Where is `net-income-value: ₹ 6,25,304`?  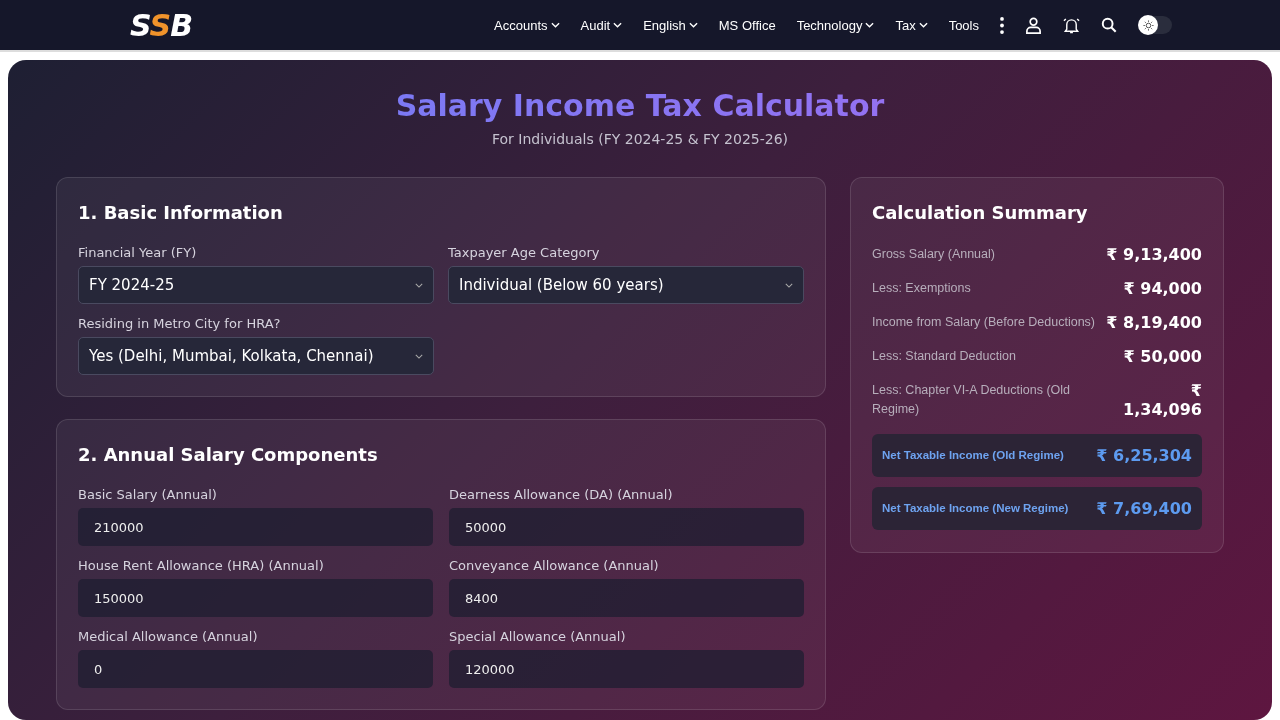 net-income-value: ₹ 6,25,304 is located at coordinates (1144, 455).